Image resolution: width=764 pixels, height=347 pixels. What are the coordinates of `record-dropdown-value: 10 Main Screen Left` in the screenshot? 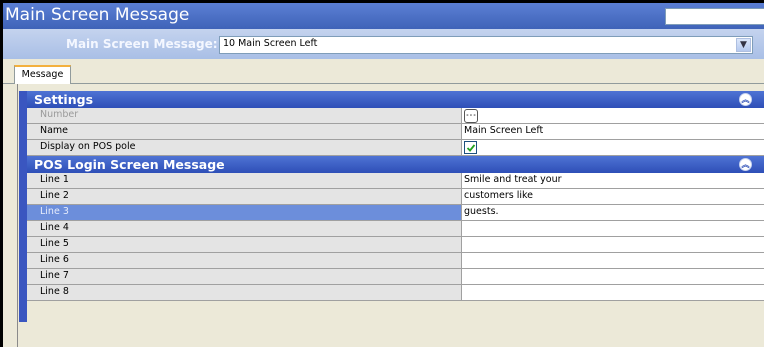 It's located at (270, 43).